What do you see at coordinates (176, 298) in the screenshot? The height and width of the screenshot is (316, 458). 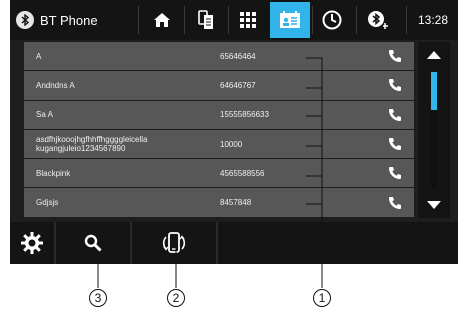 I see `callout-2: 2` at bounding box center [176, 298].